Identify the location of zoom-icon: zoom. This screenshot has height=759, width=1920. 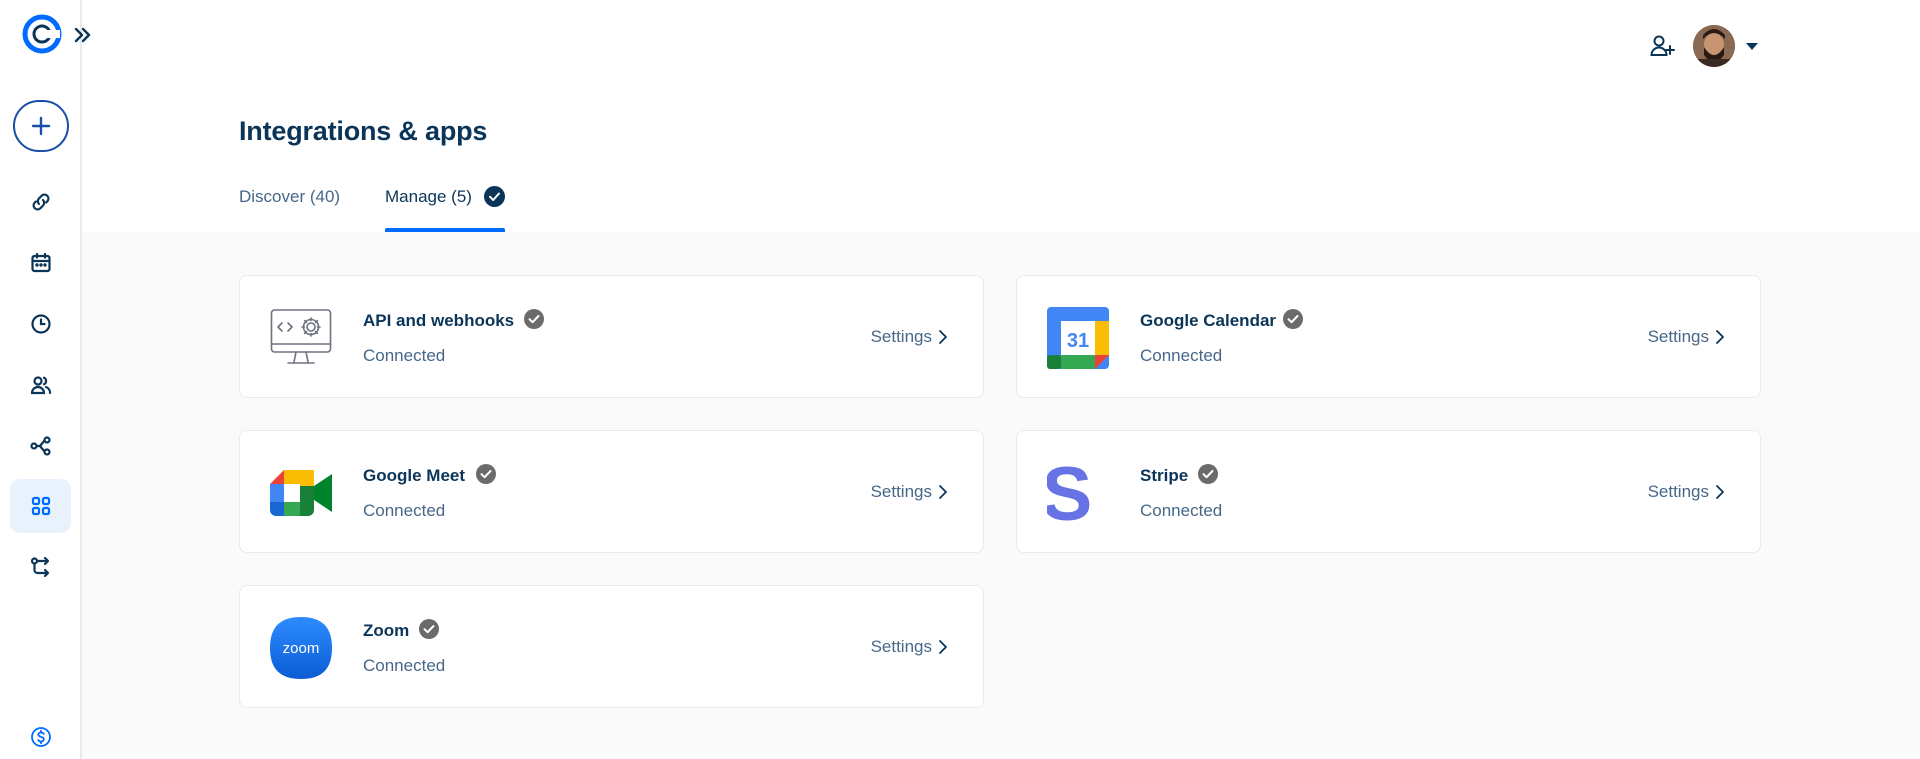
(301, 648).